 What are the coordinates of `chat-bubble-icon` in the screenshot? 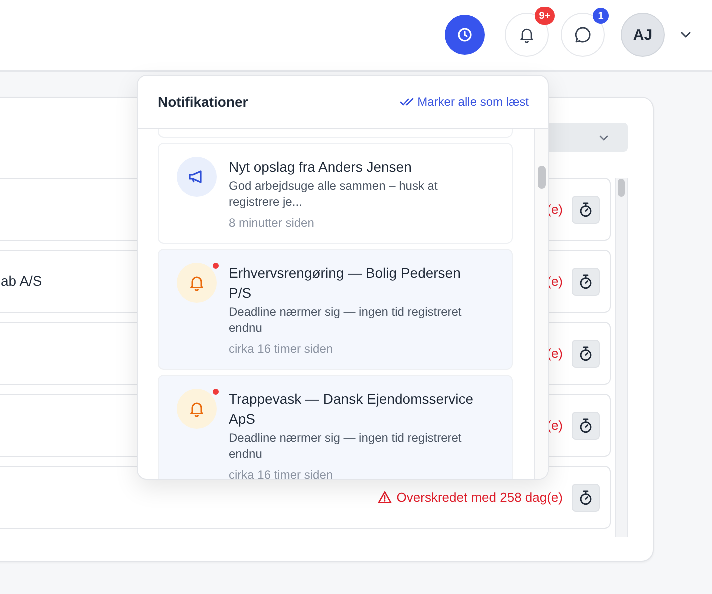 It's located at (583, 35).